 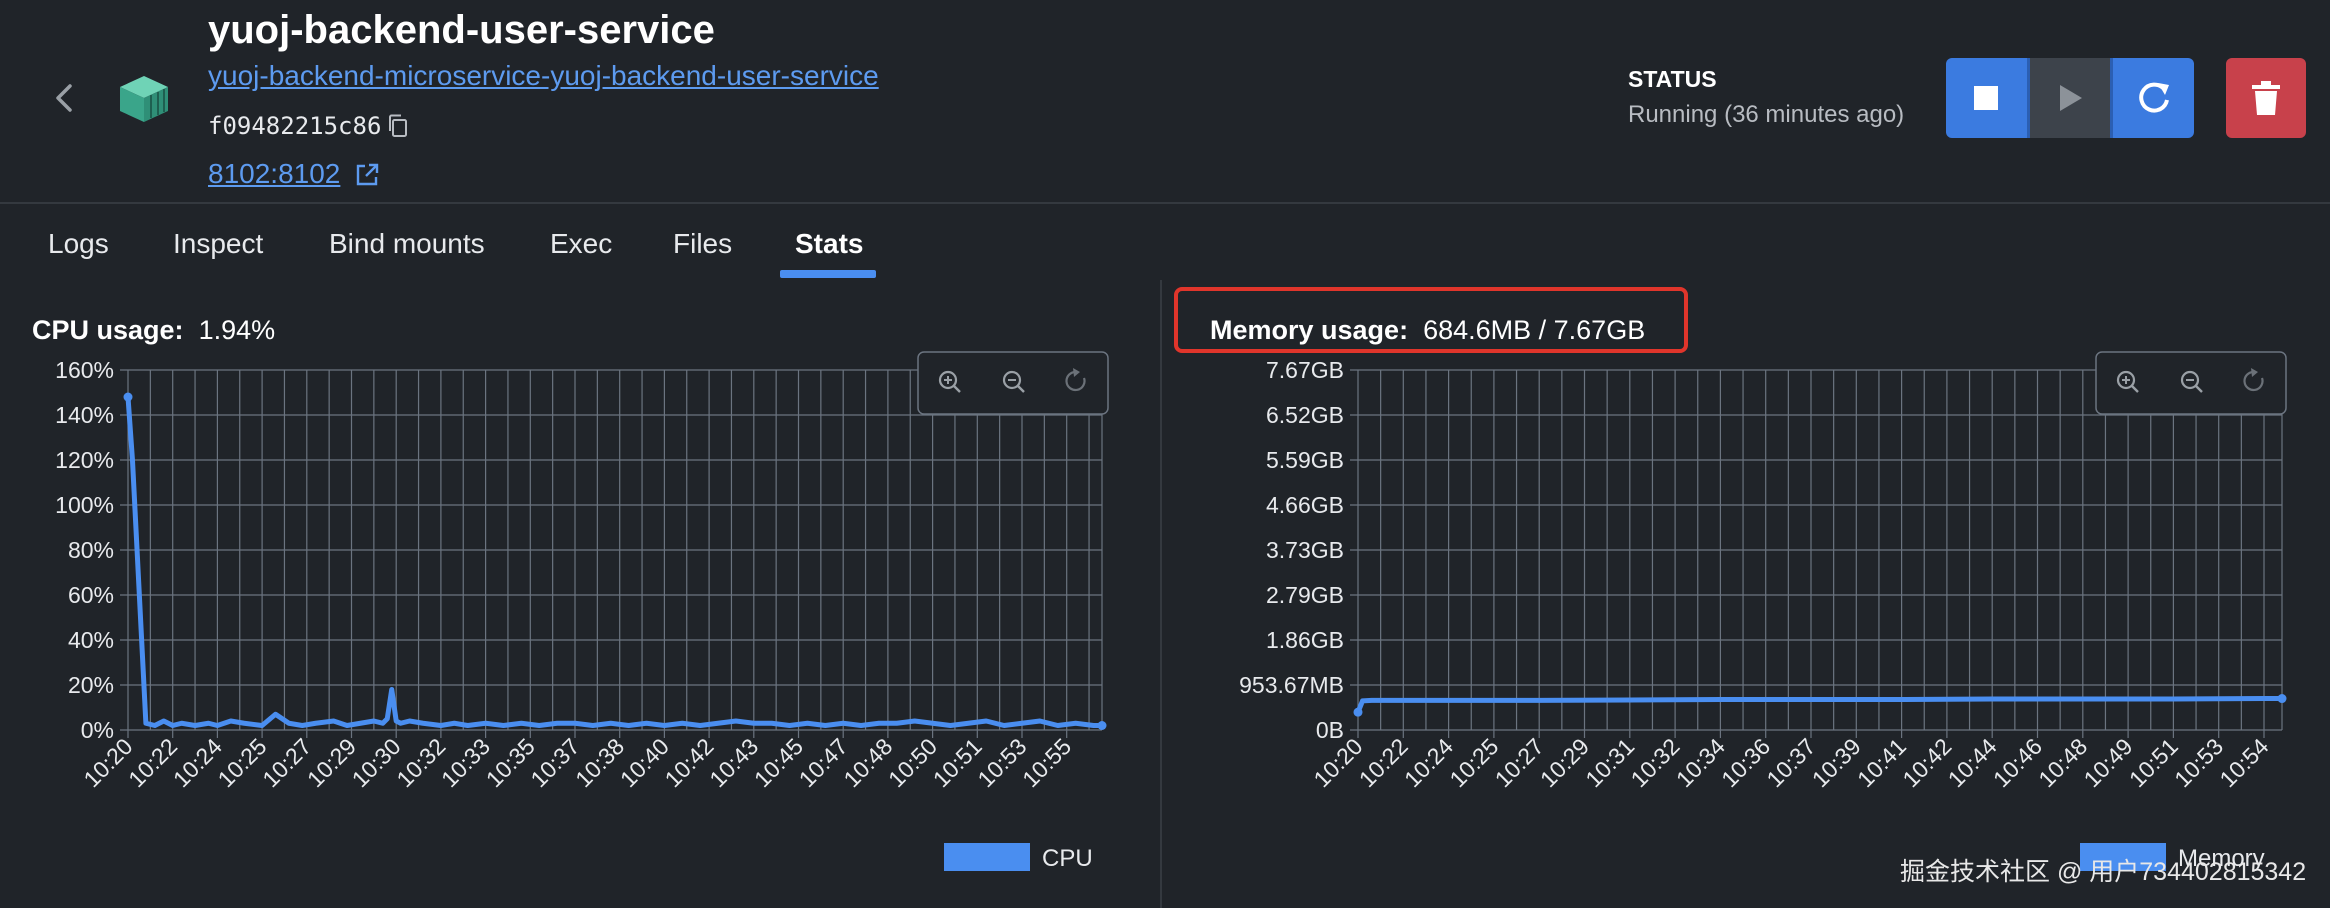 I want to click on tab-exec: Exec, so click(x=581, y=244).